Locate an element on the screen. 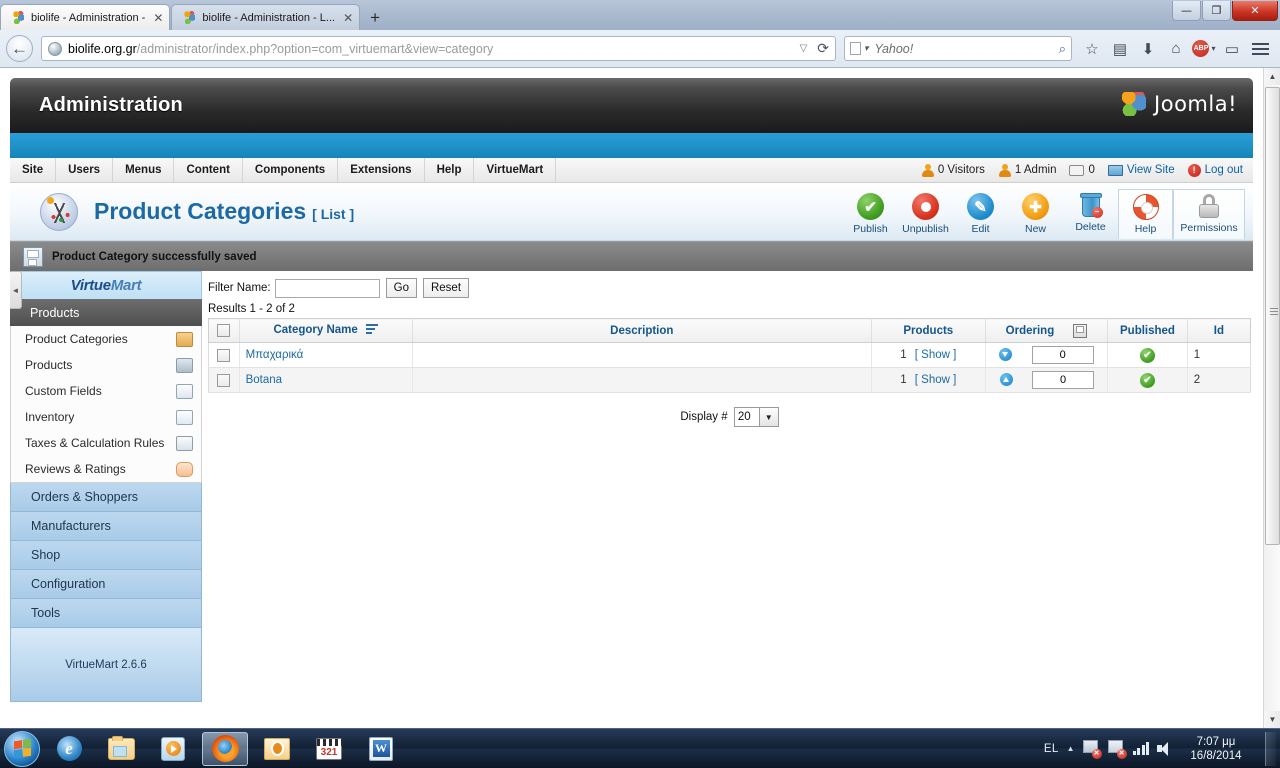 Image resolution: width=1280 pixels, height=768 pixels. edit-button: ✎ Edit is located at coordinates (980, 214).